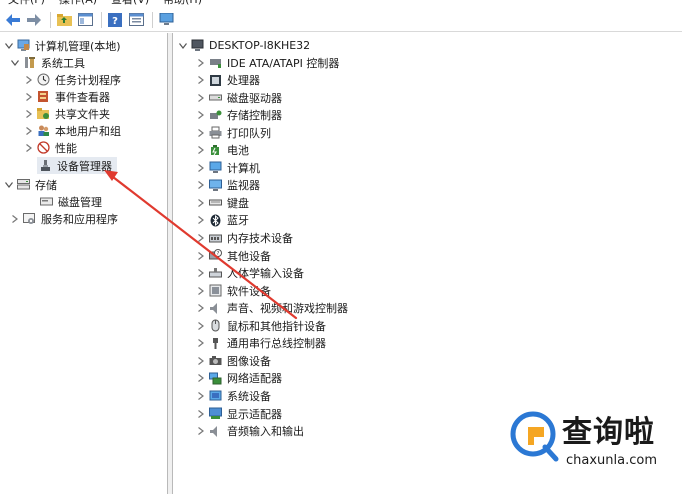  What do you see at coordinates (244, 45) in the screenshot?
I see `device-tree-root: DESKTOP-I8KHE32` at bounding box center [244, 45].